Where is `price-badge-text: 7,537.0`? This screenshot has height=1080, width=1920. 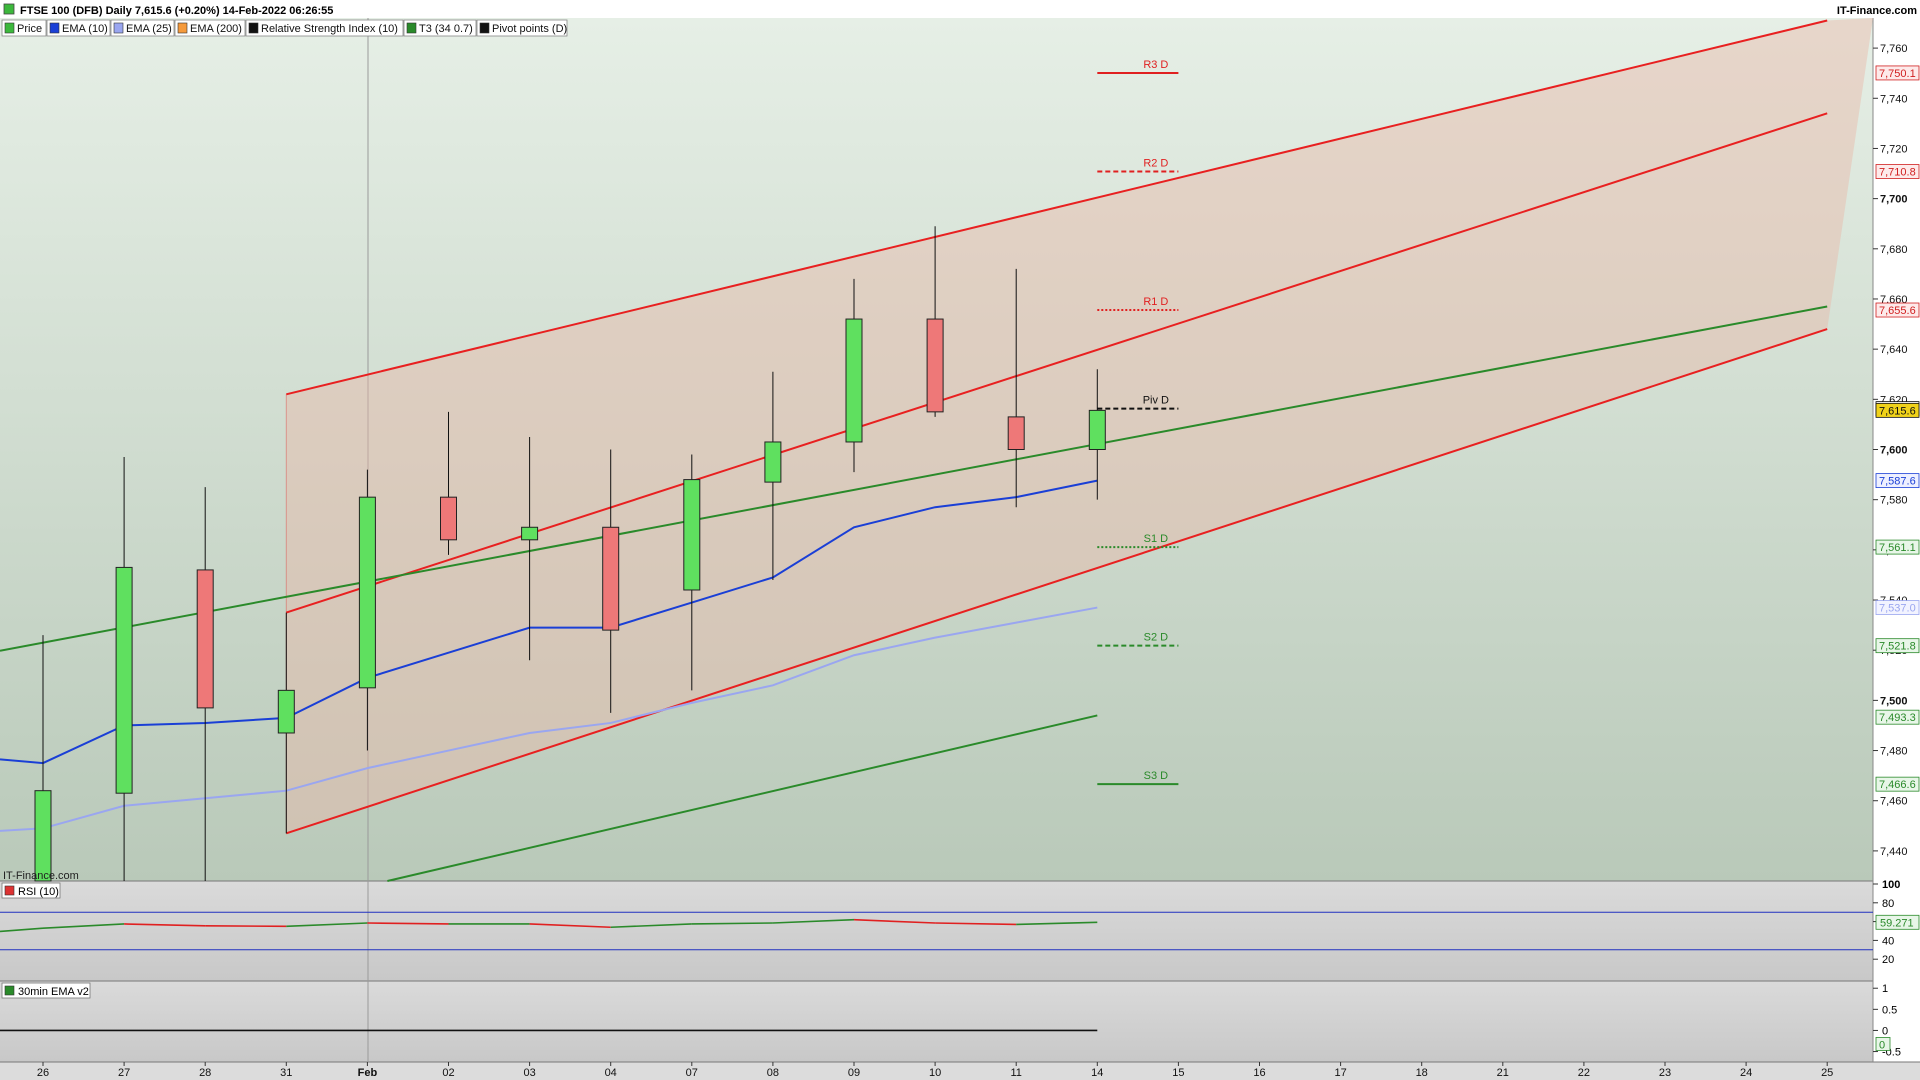
price-badge-text: 7,537.0 is located at coordinates (1897, 609).